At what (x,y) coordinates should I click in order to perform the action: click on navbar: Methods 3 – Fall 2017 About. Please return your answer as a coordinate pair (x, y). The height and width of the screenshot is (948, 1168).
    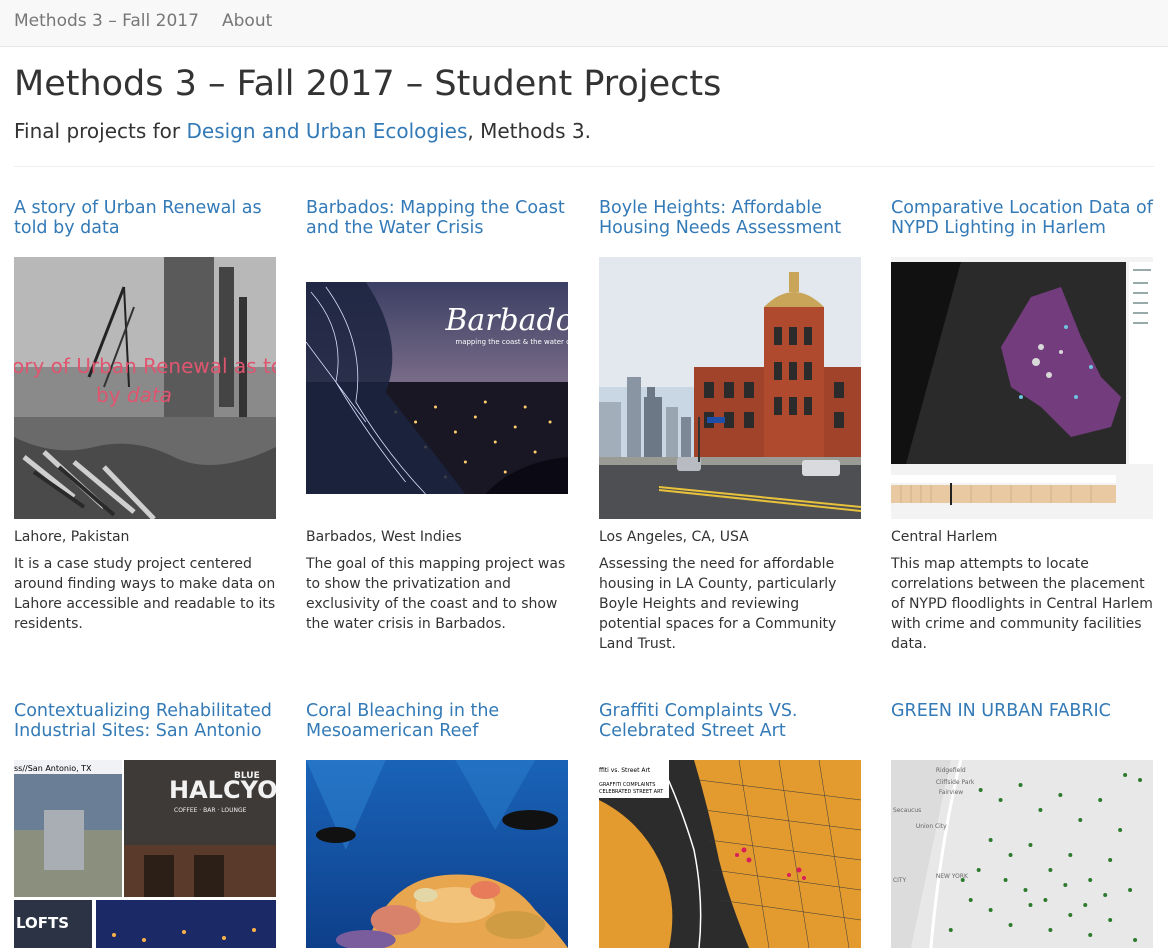
    Looking at the image, I should click on (584, 23).